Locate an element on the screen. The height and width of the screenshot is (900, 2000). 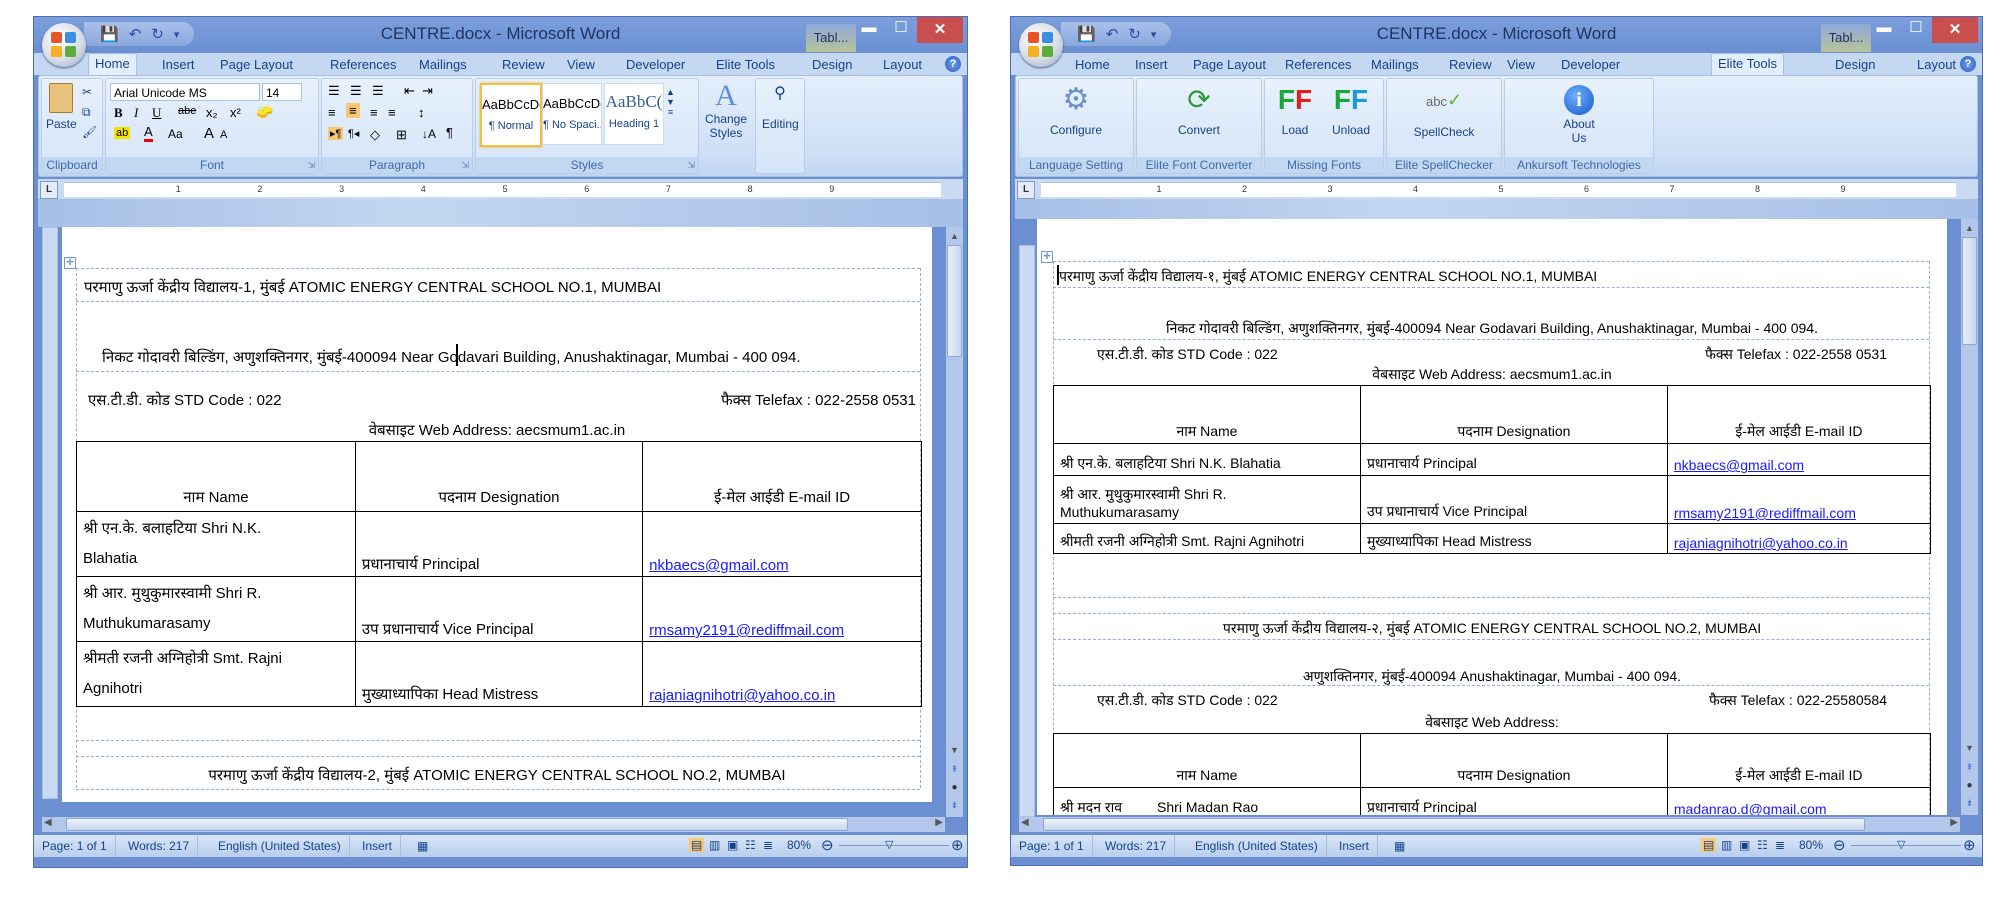
draft-icon: ≣ is located at coordinates (1780, 845).